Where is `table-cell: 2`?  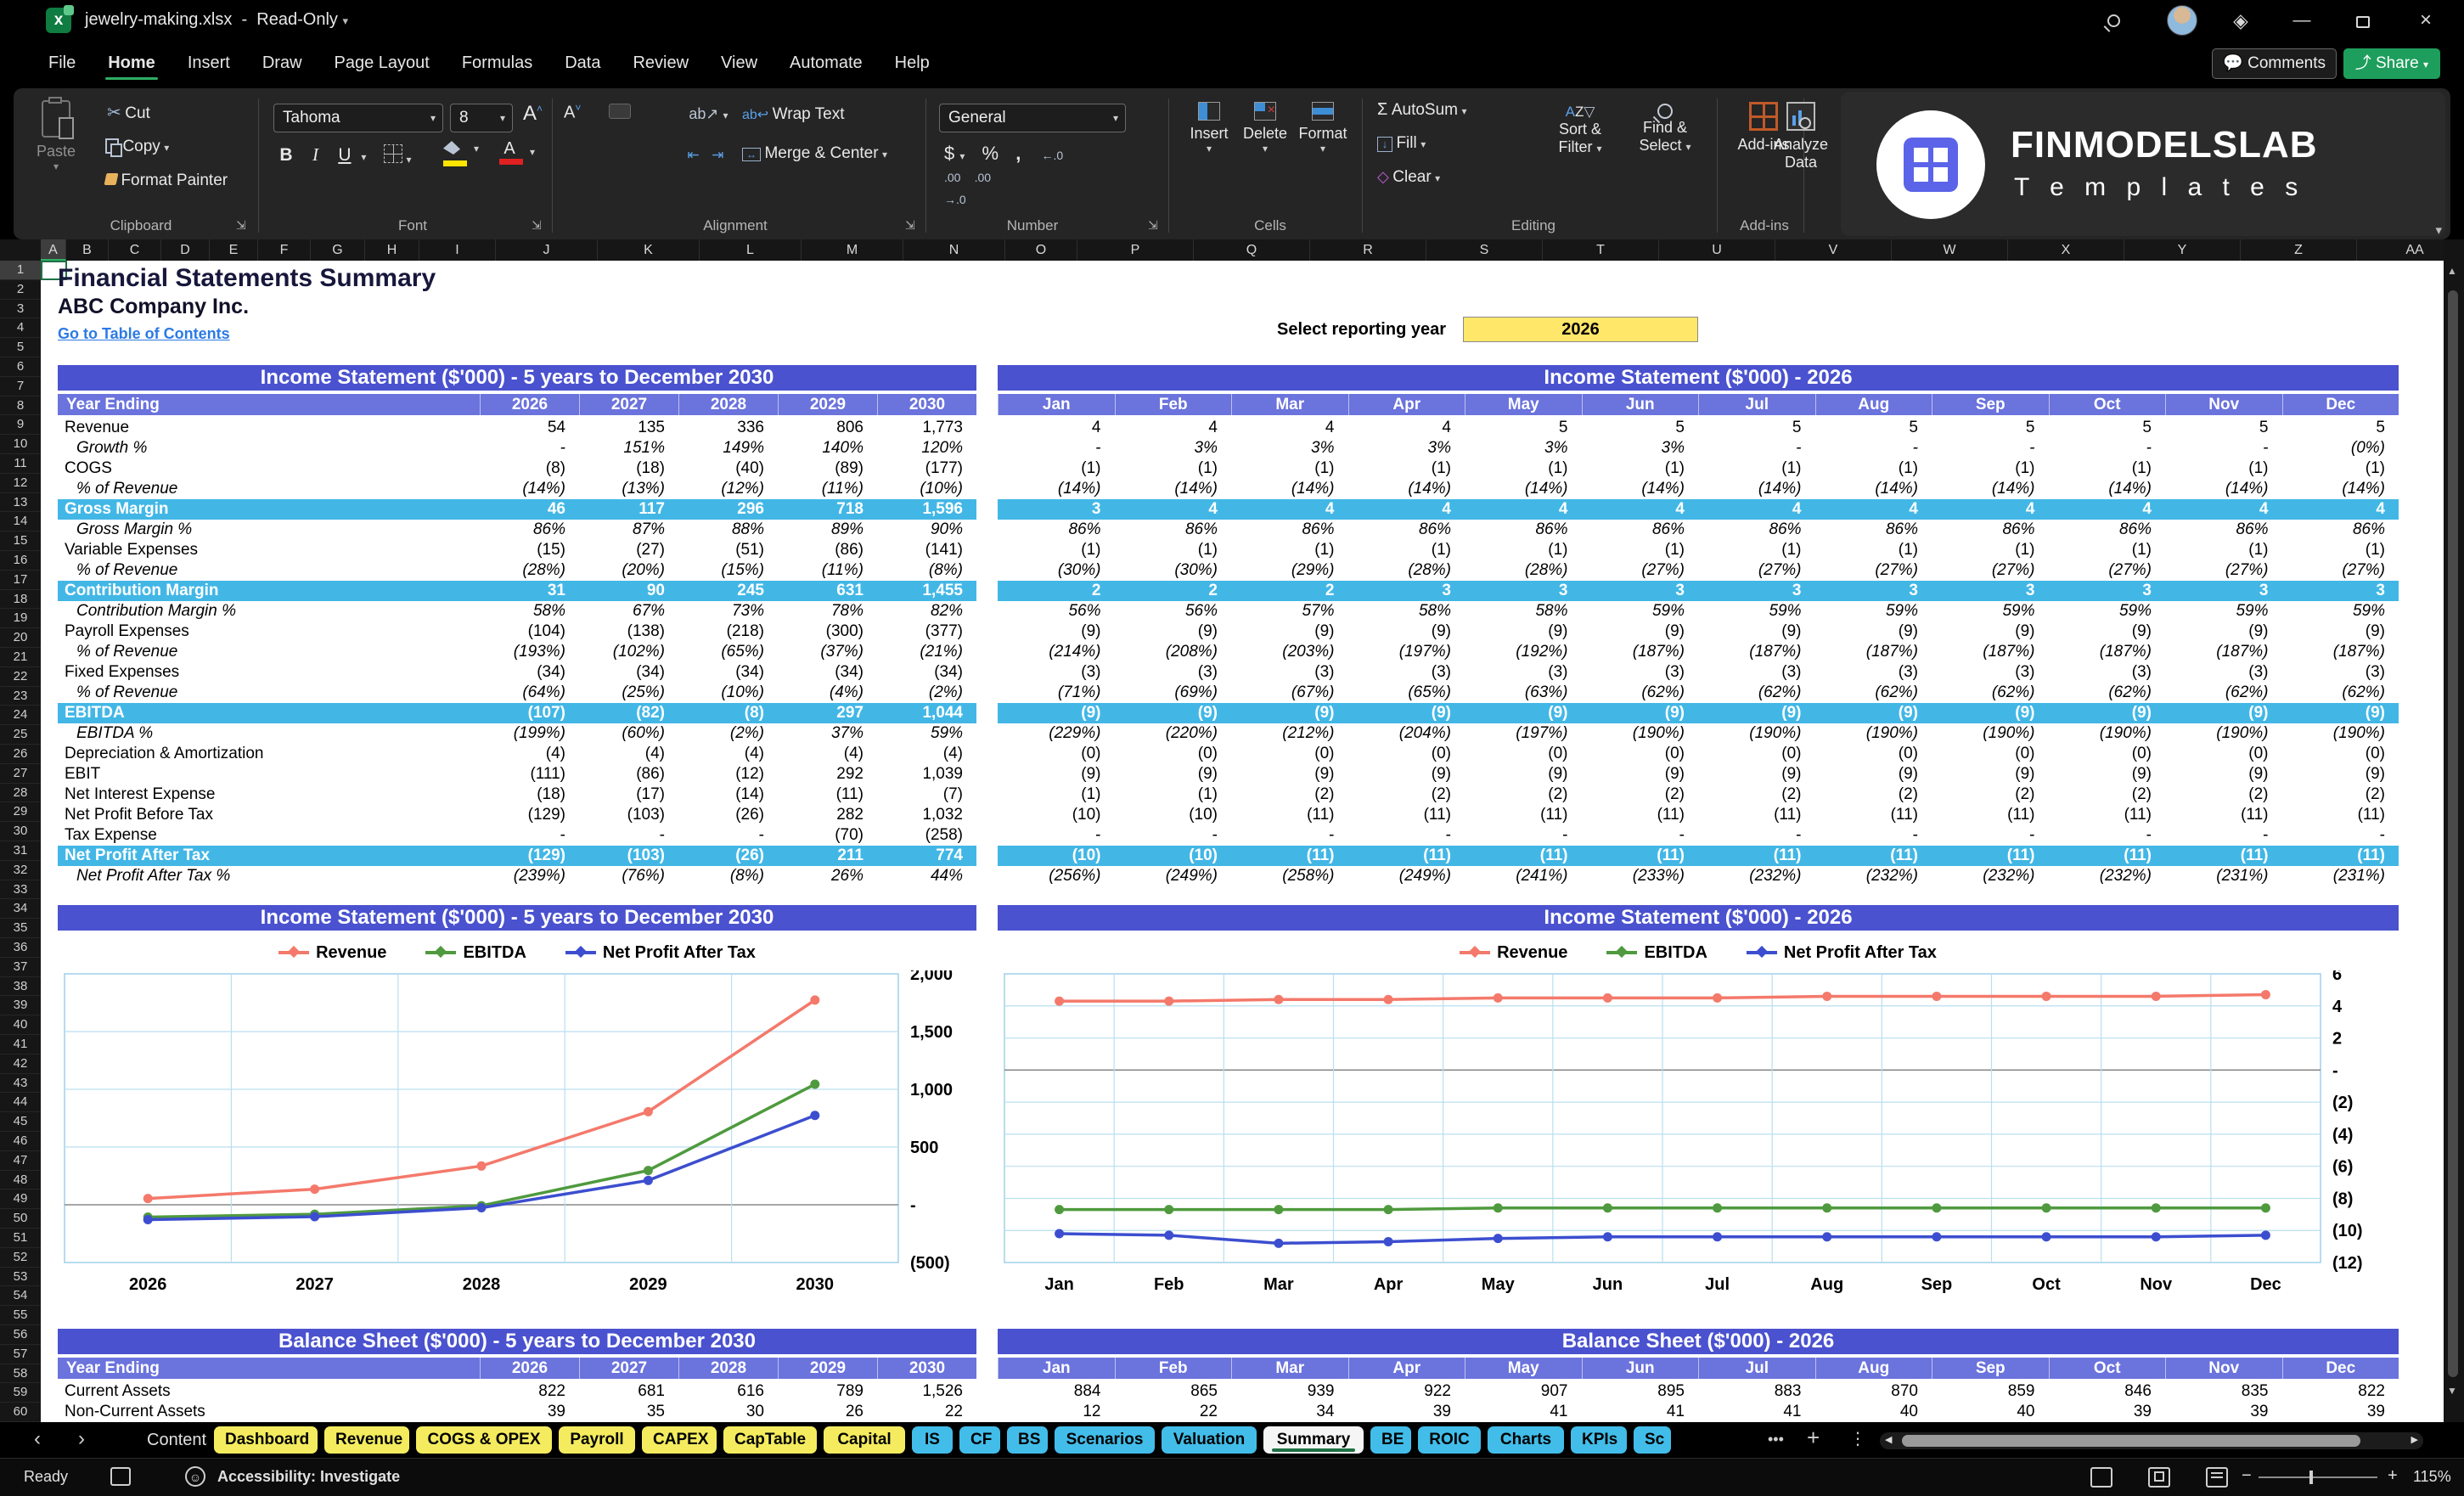
table-cell: 2 is located at coordinates (1049, 591).